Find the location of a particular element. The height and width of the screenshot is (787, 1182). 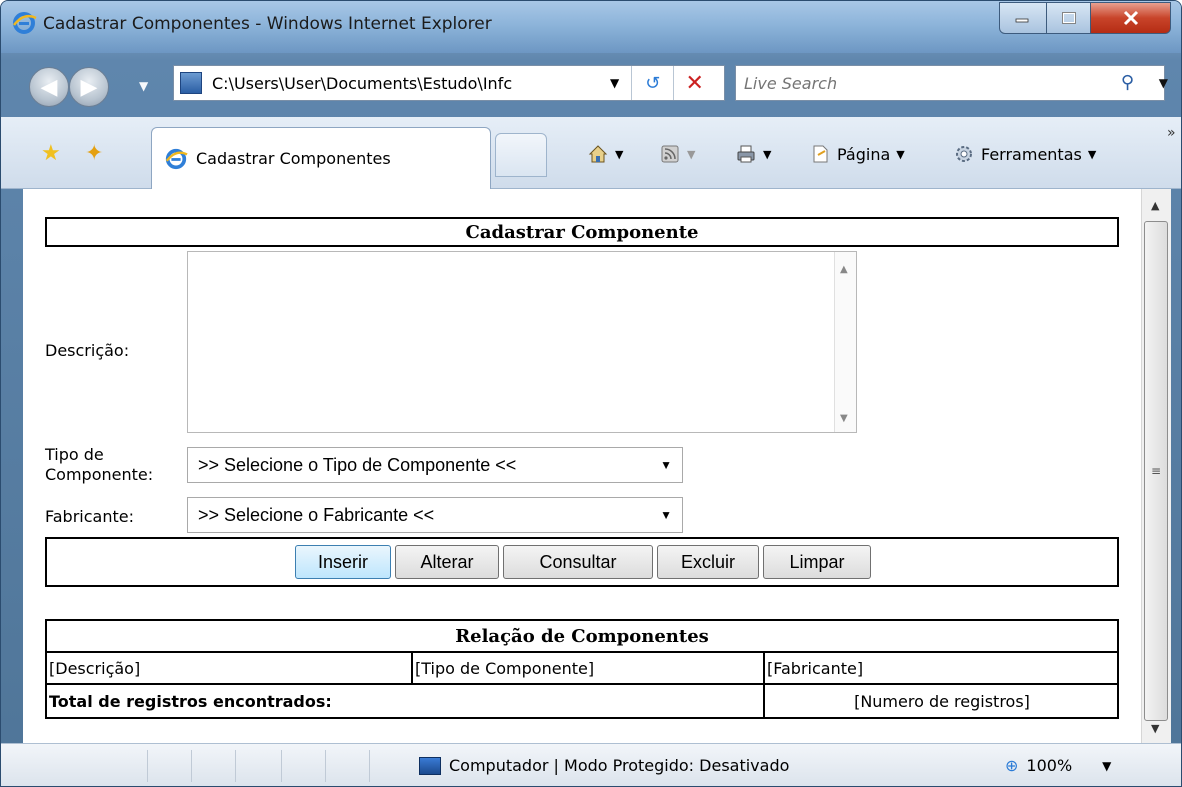

minimize-button is located at coordinates (1023, 18).